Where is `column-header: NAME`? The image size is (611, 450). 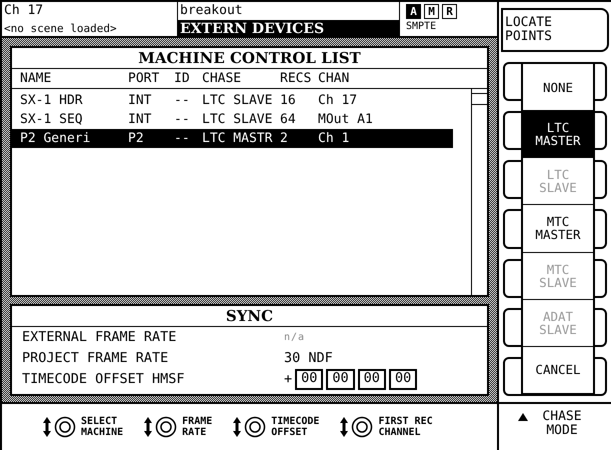
column-header: NAME is located at coordinates (36, 79).